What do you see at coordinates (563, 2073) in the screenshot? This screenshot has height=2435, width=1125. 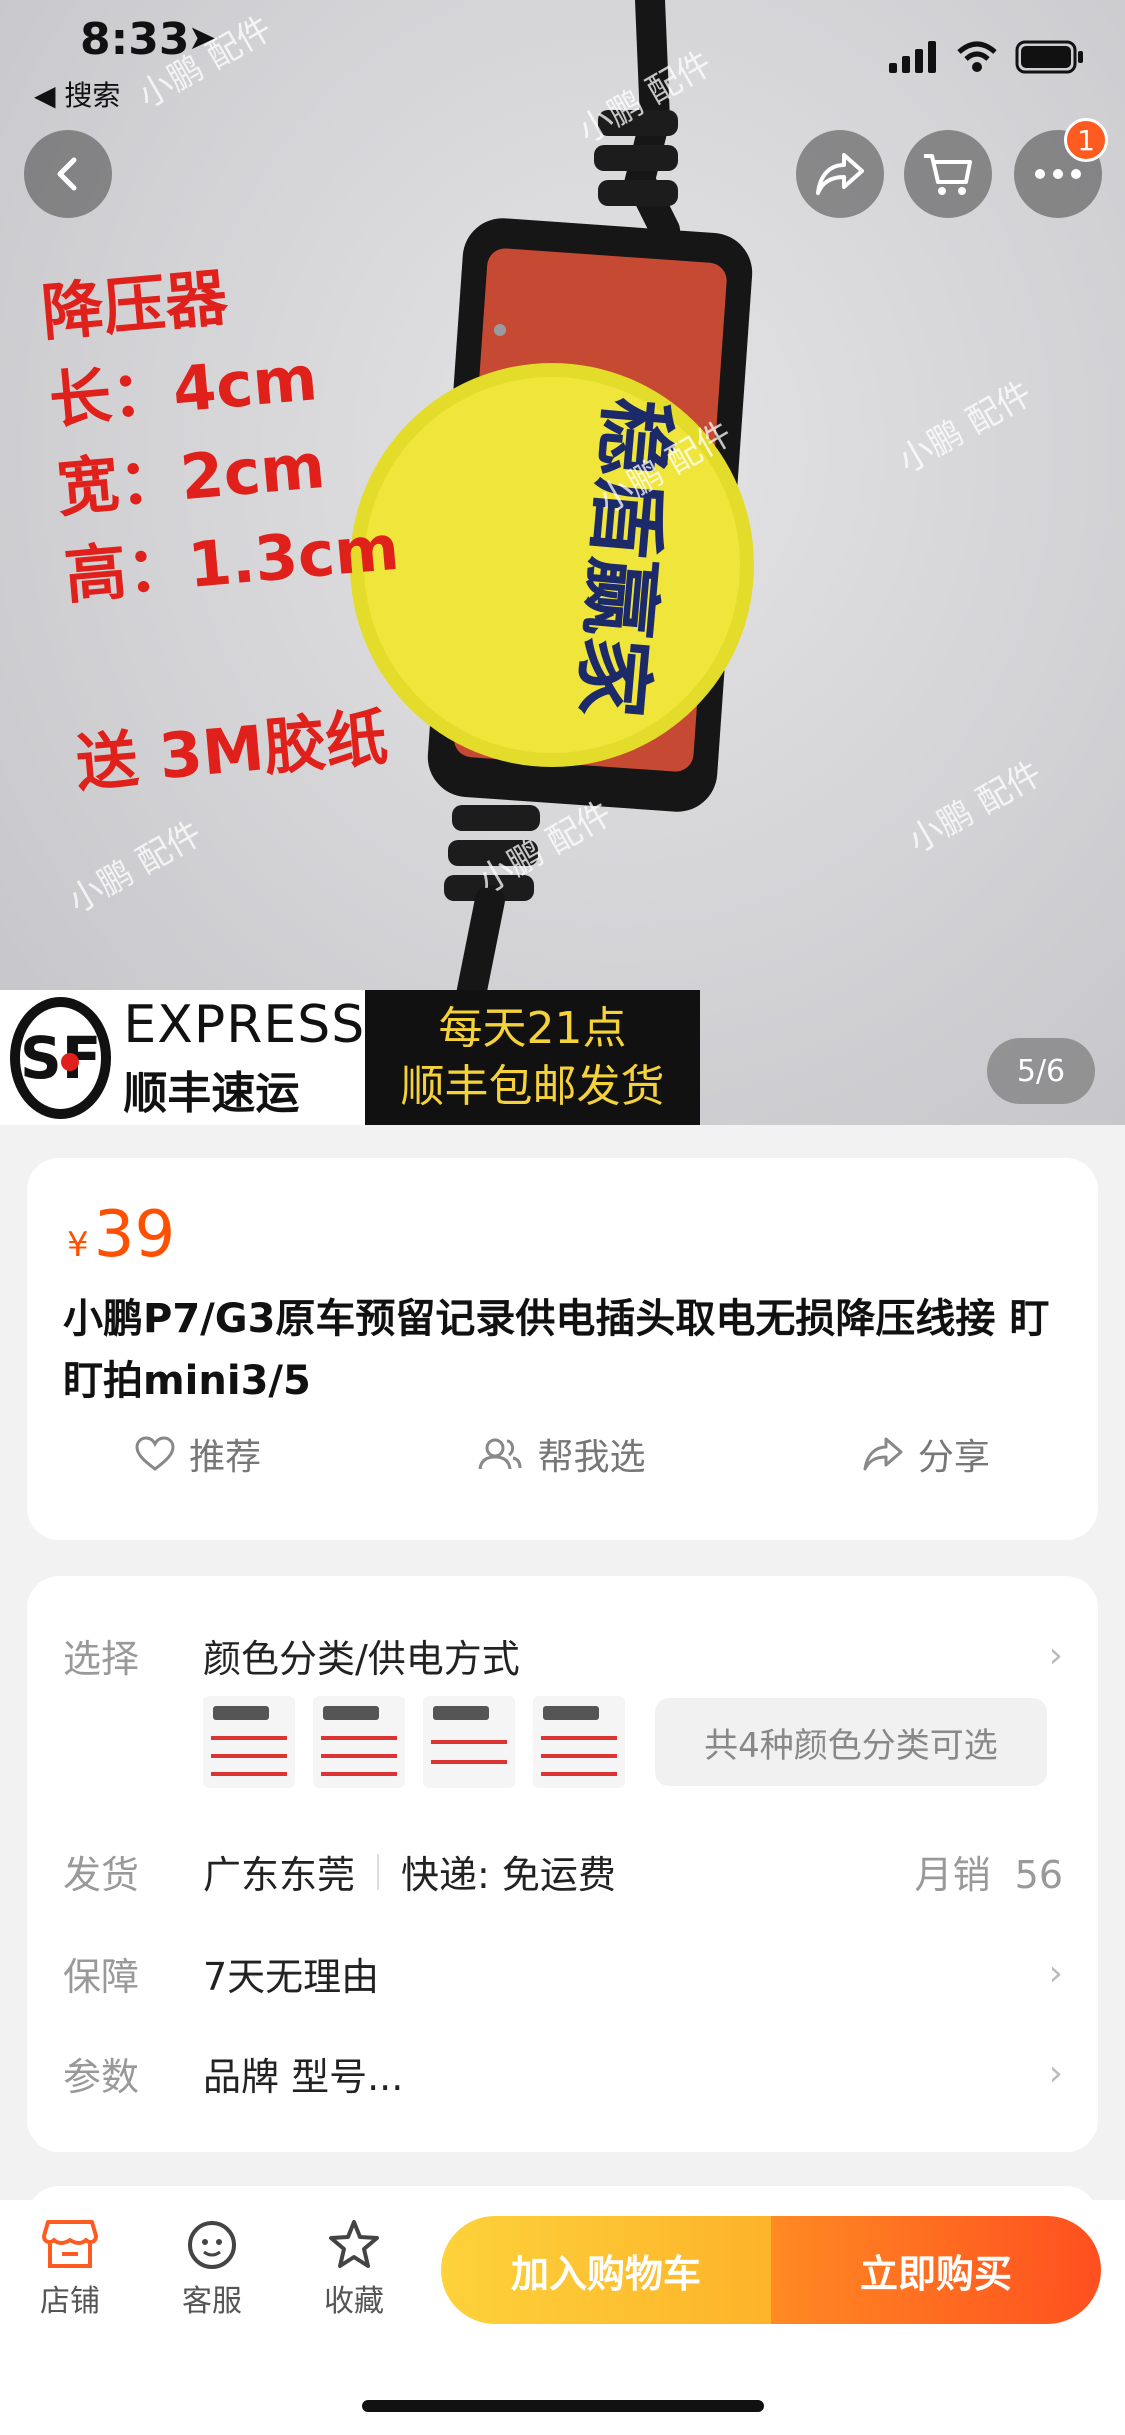 I see `parameters-row: 参数 品牌 型号... ›` at bounding box center [563, 2073].